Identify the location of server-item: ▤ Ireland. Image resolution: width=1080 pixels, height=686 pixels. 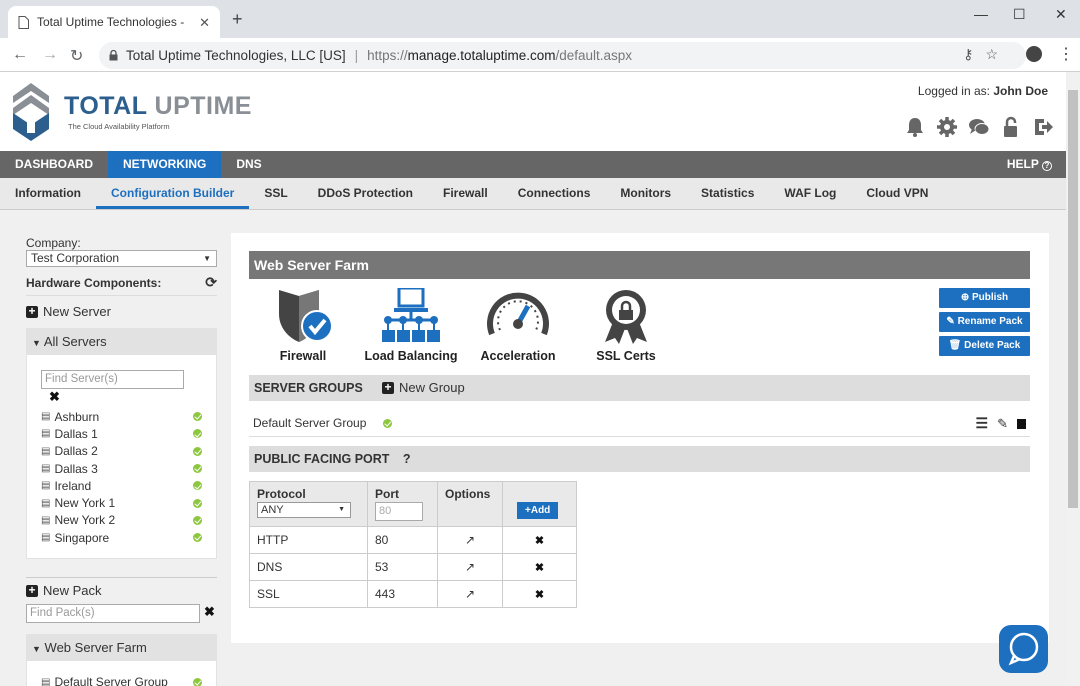
(121, 485).